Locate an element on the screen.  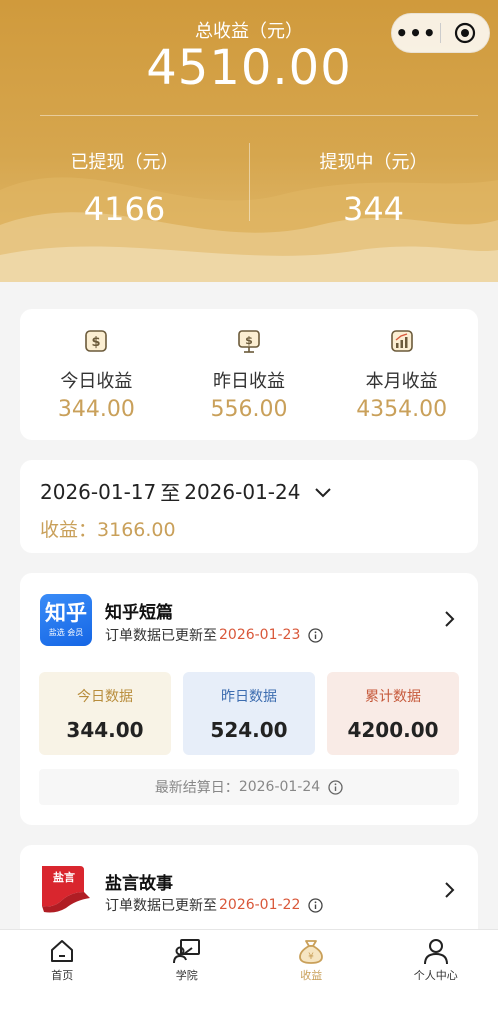
zhihu-logo: 知乎 盐选 会员 is located at coordinates (66, 620).